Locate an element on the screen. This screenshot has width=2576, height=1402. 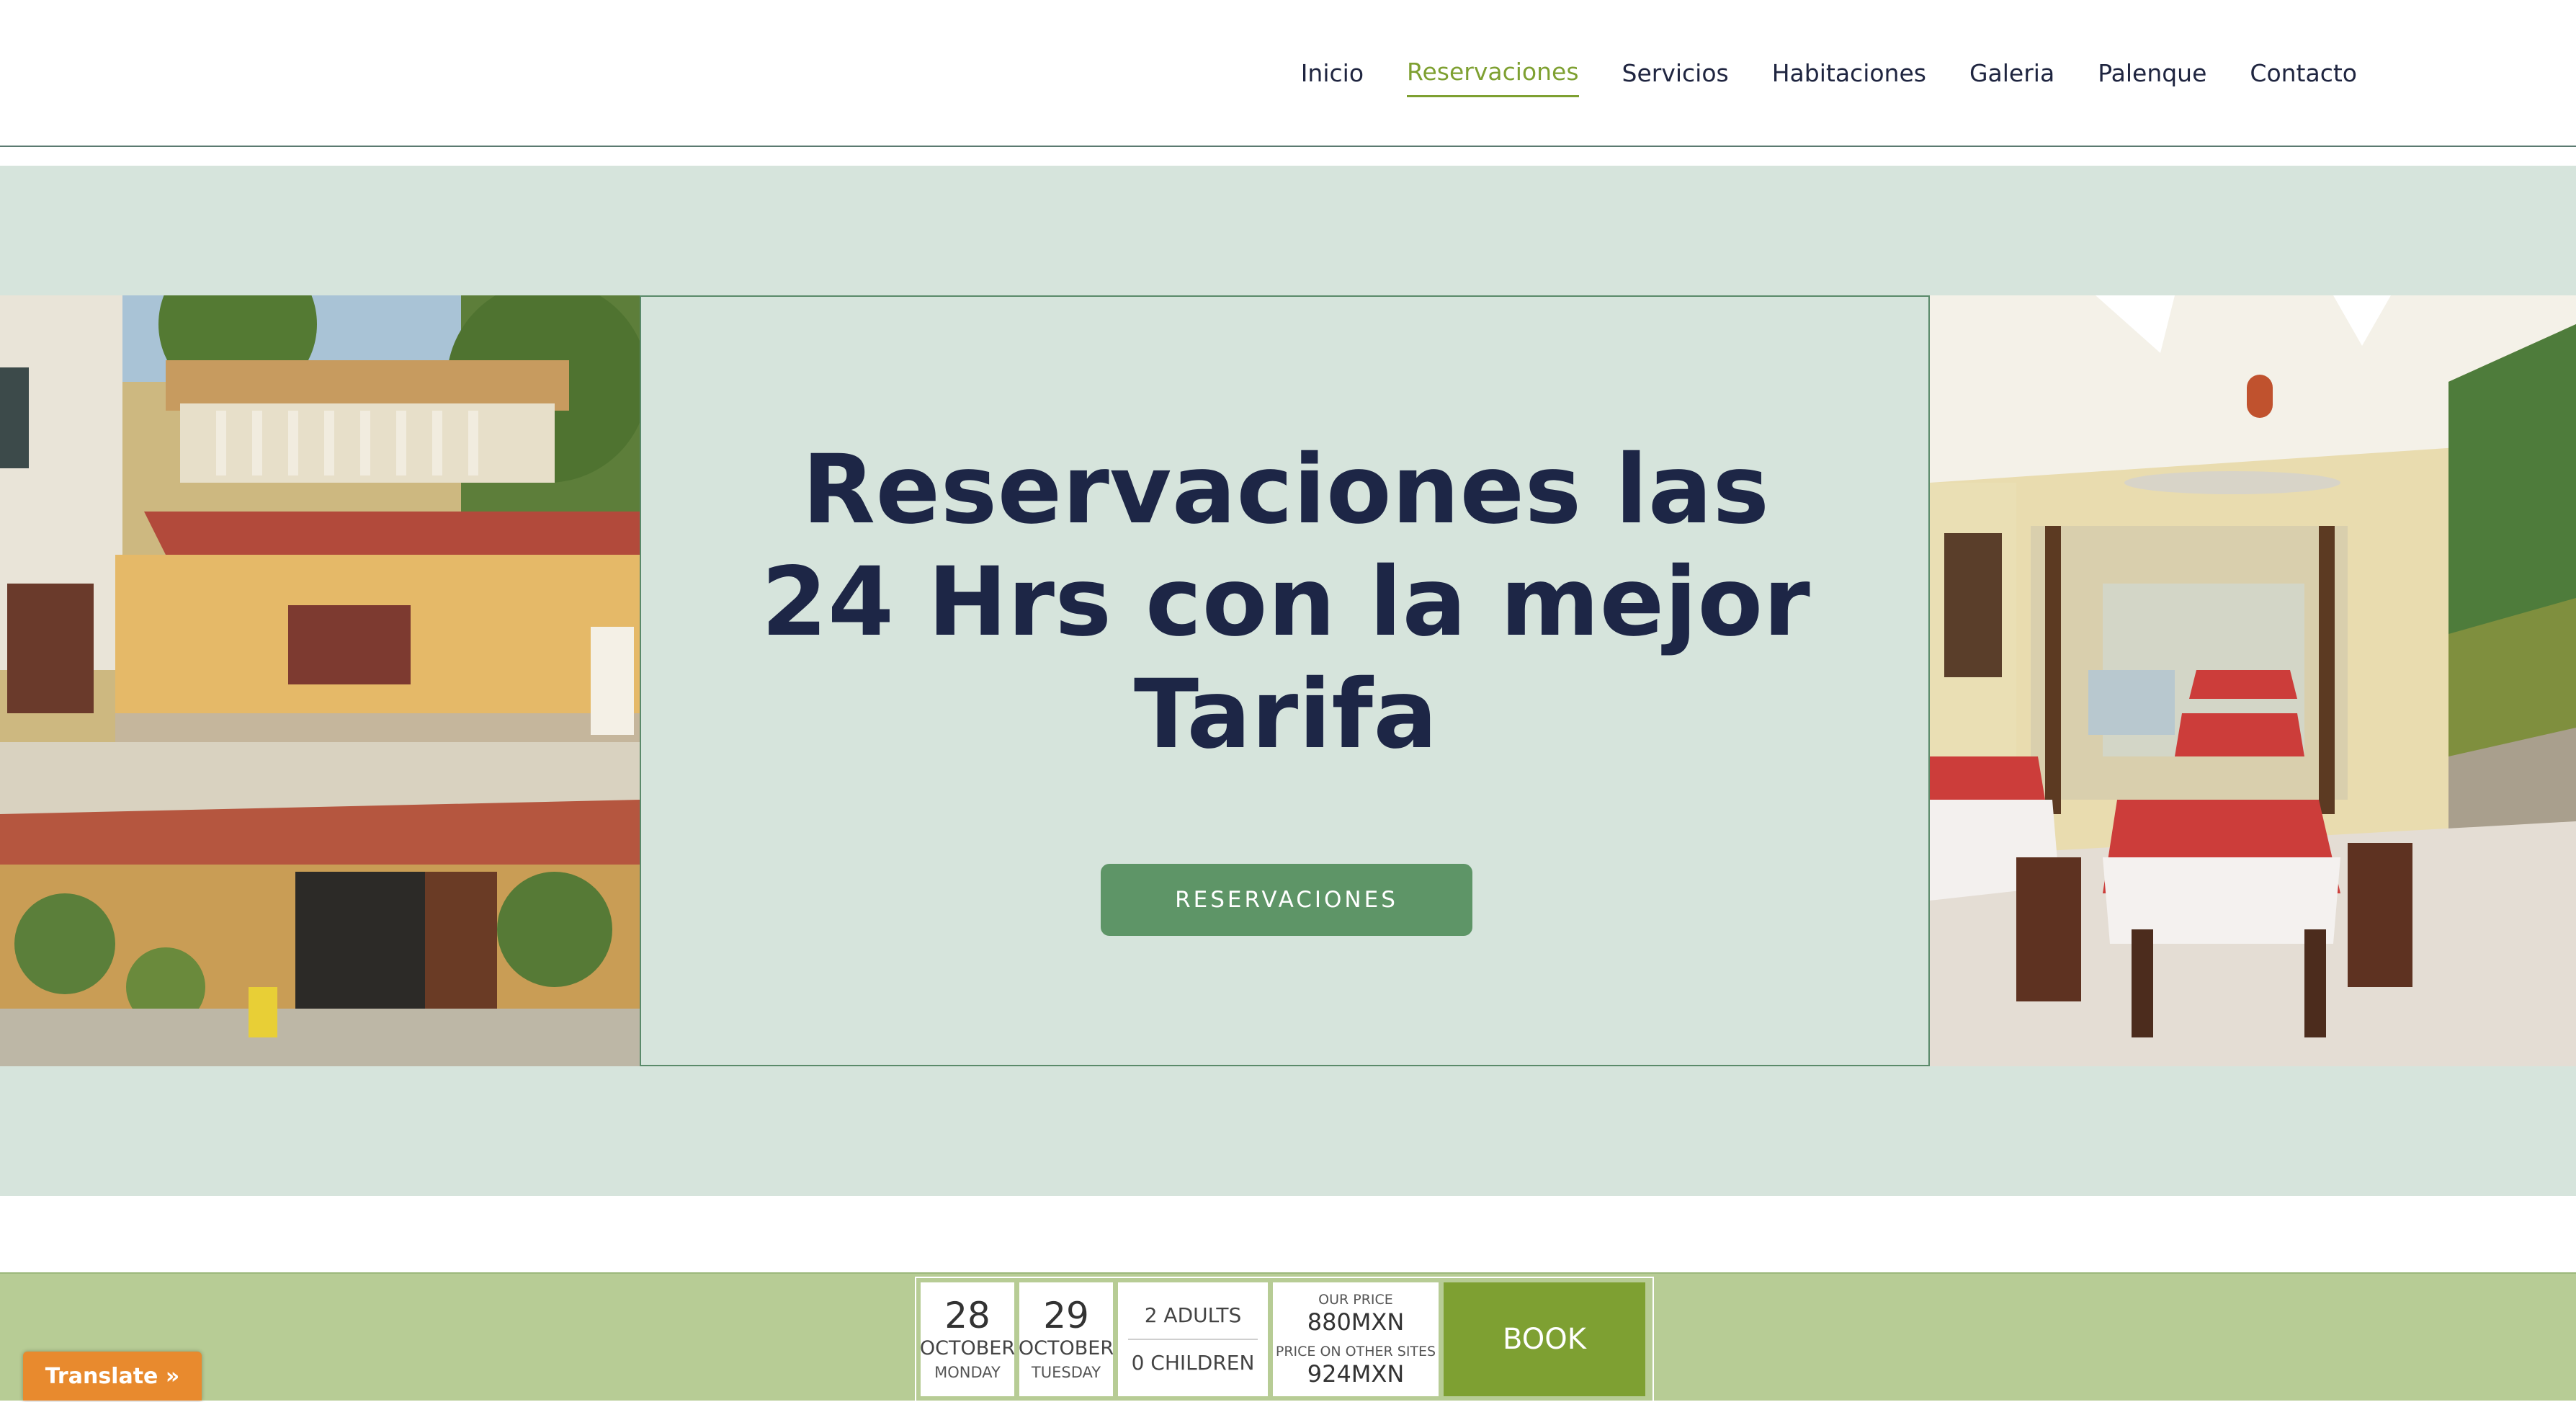
children-select: 0 CHILDREN is located at coordinates (1193, 1363).